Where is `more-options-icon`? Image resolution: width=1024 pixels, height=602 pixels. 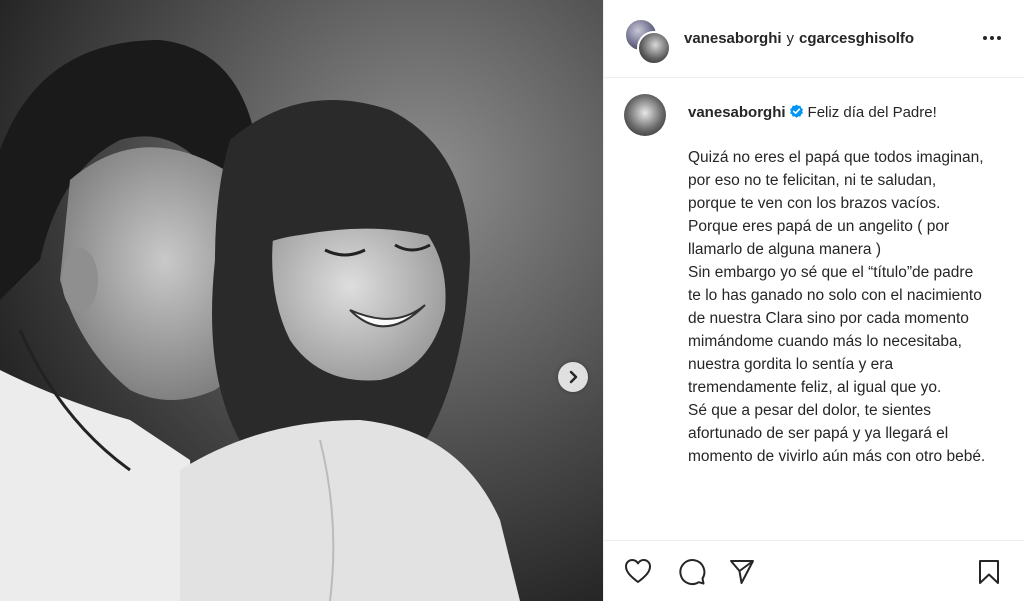 more-options-icon is located at coordinates (985, 38).